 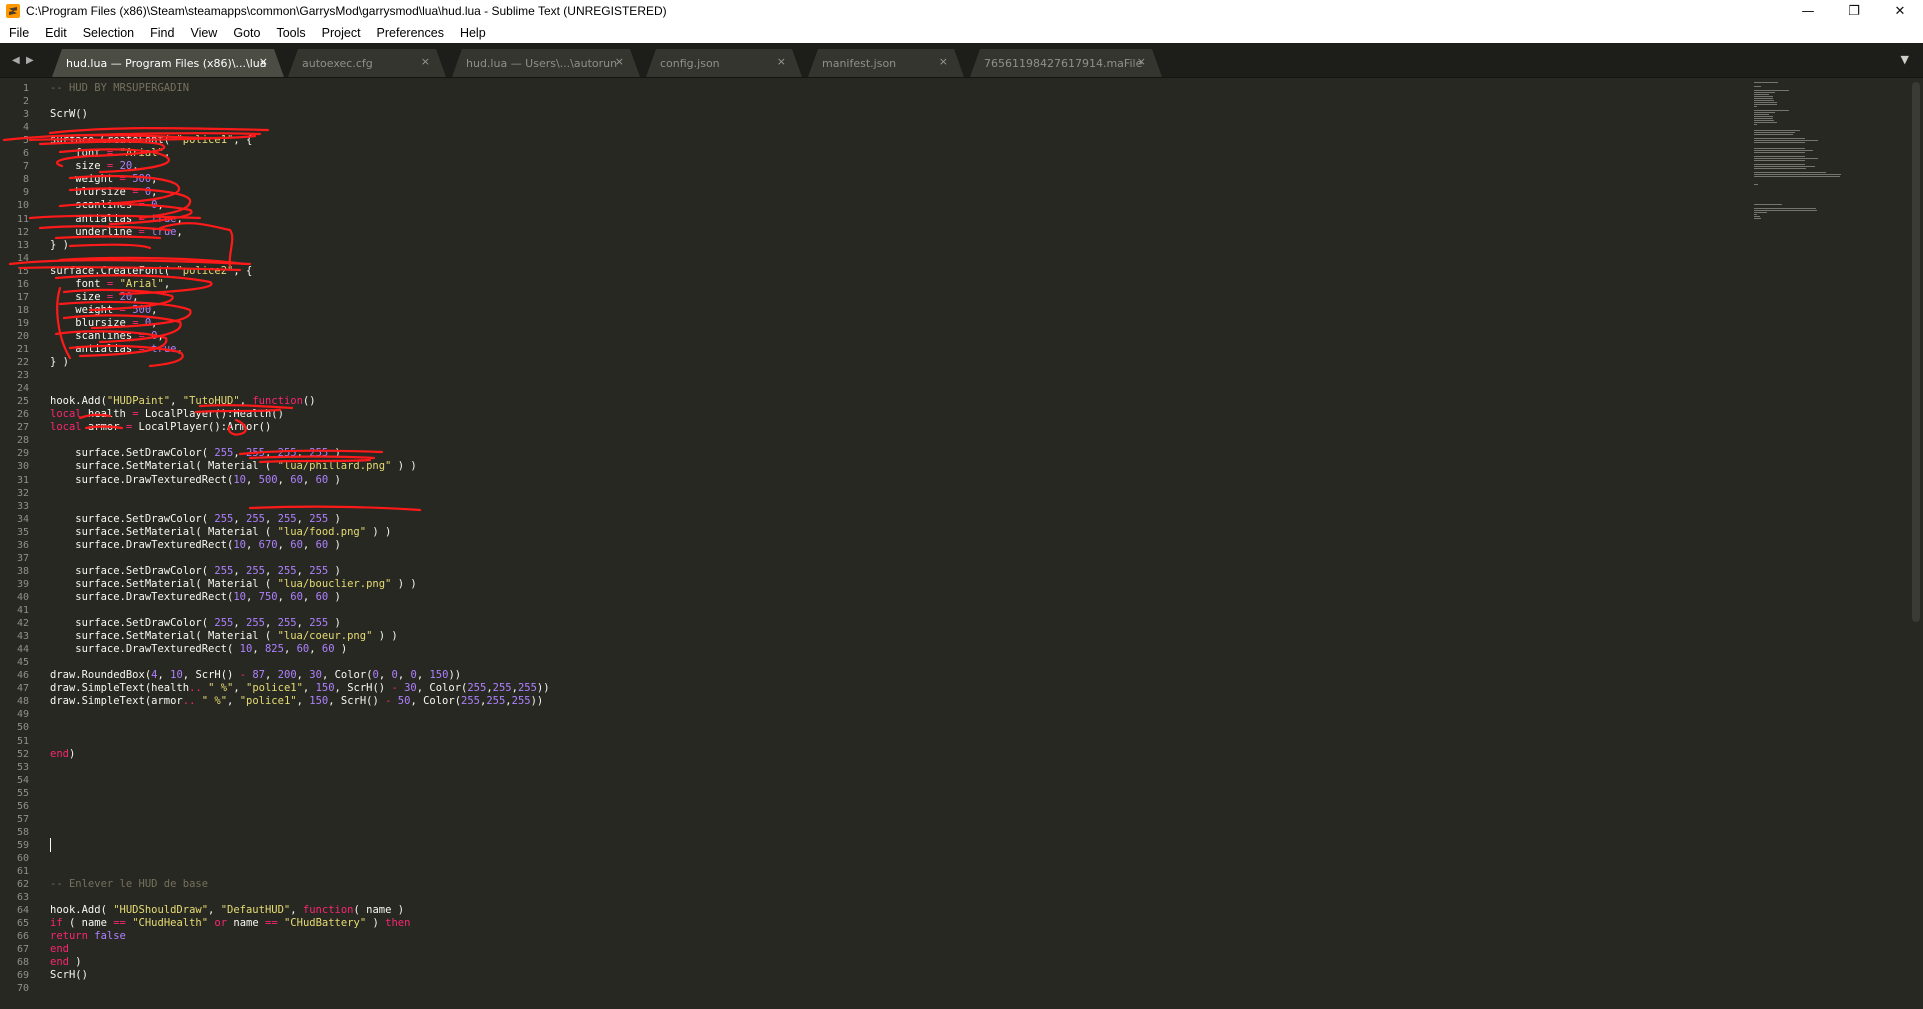 What do you see at coordinates (319, 701) in the screenshot?
I see `code-token: 150` at bounding box center [319, 701].